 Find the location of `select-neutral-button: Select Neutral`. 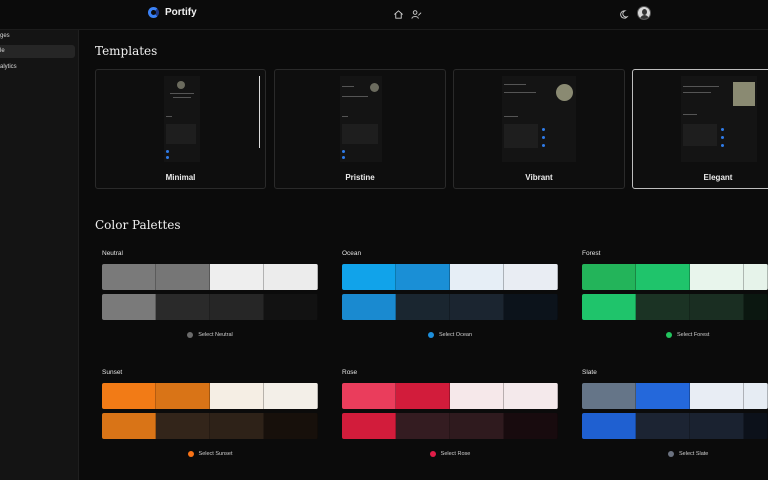

select-neutral-button: Select Neutral is located at coordinates (210, 335).